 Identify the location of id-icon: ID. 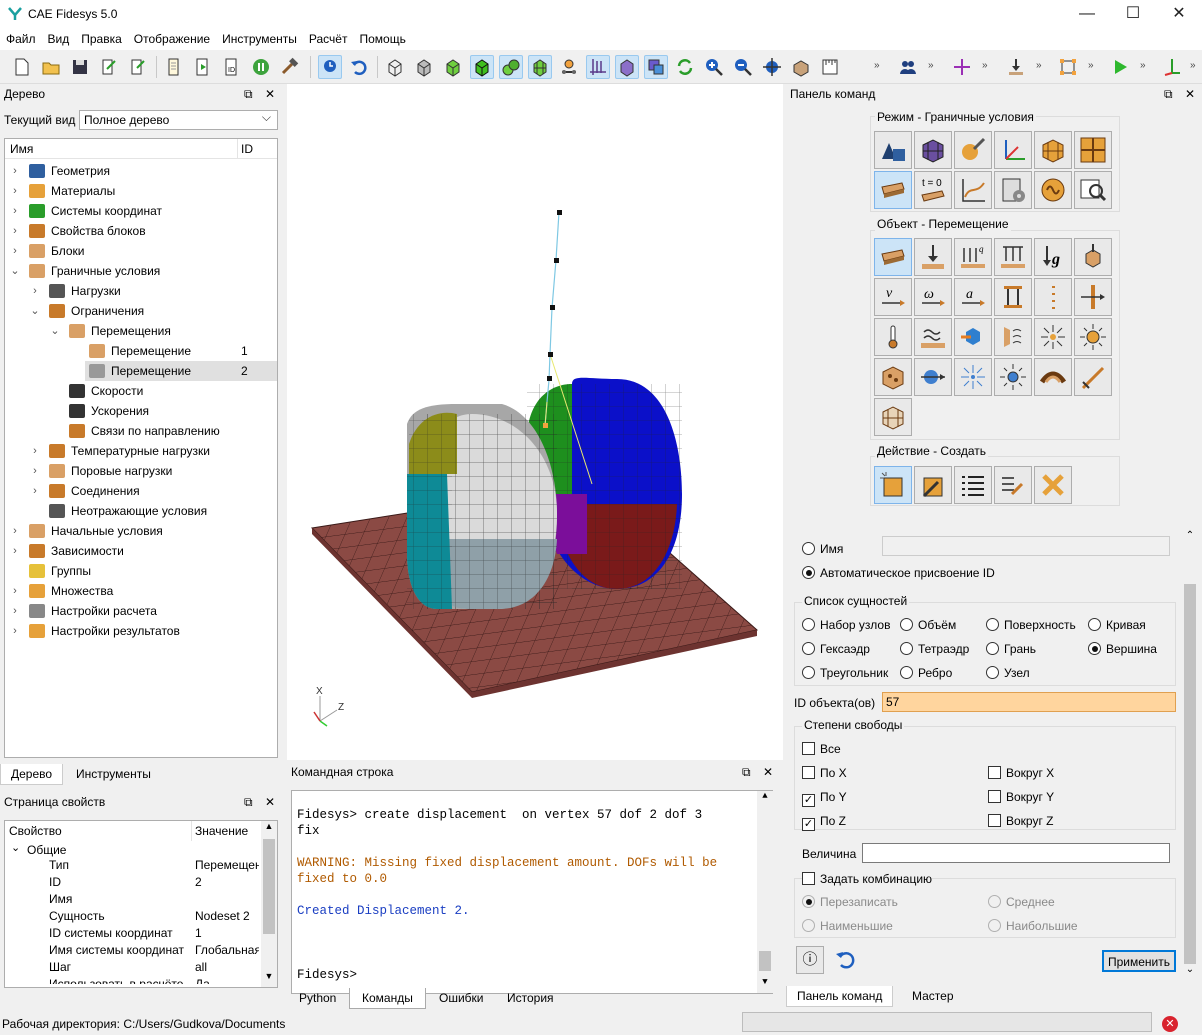
(232, 67).